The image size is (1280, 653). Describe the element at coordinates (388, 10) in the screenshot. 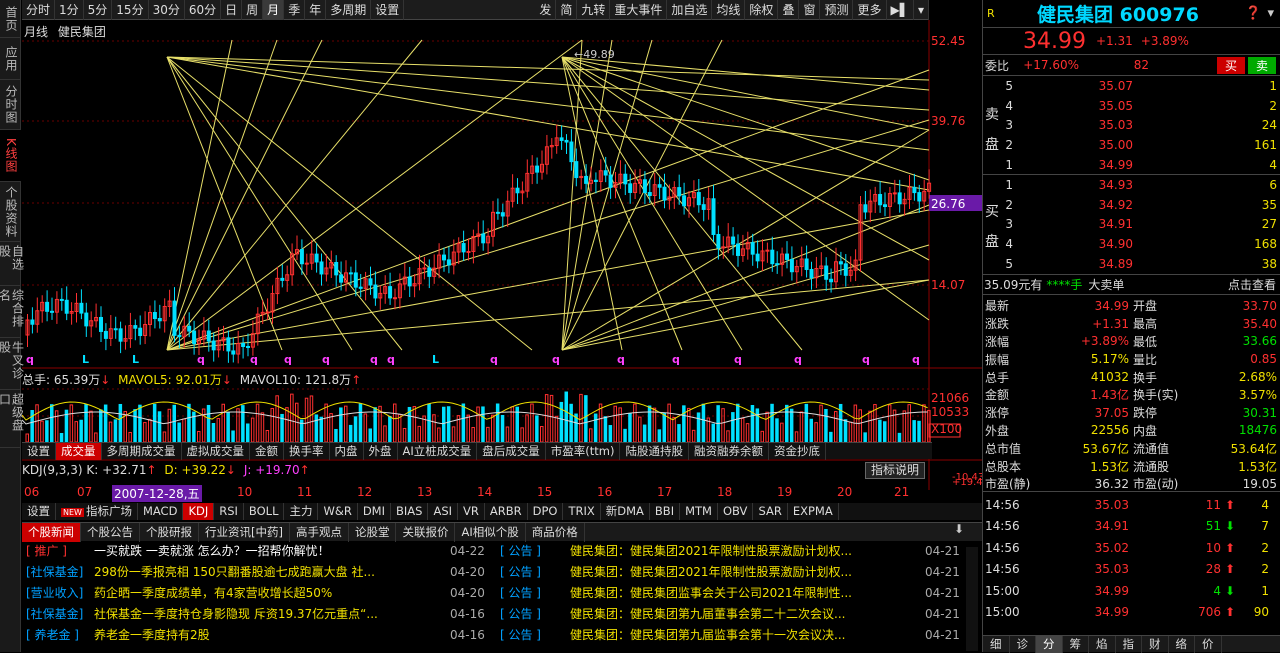

I see `period-tab-12: 设置` at that location.